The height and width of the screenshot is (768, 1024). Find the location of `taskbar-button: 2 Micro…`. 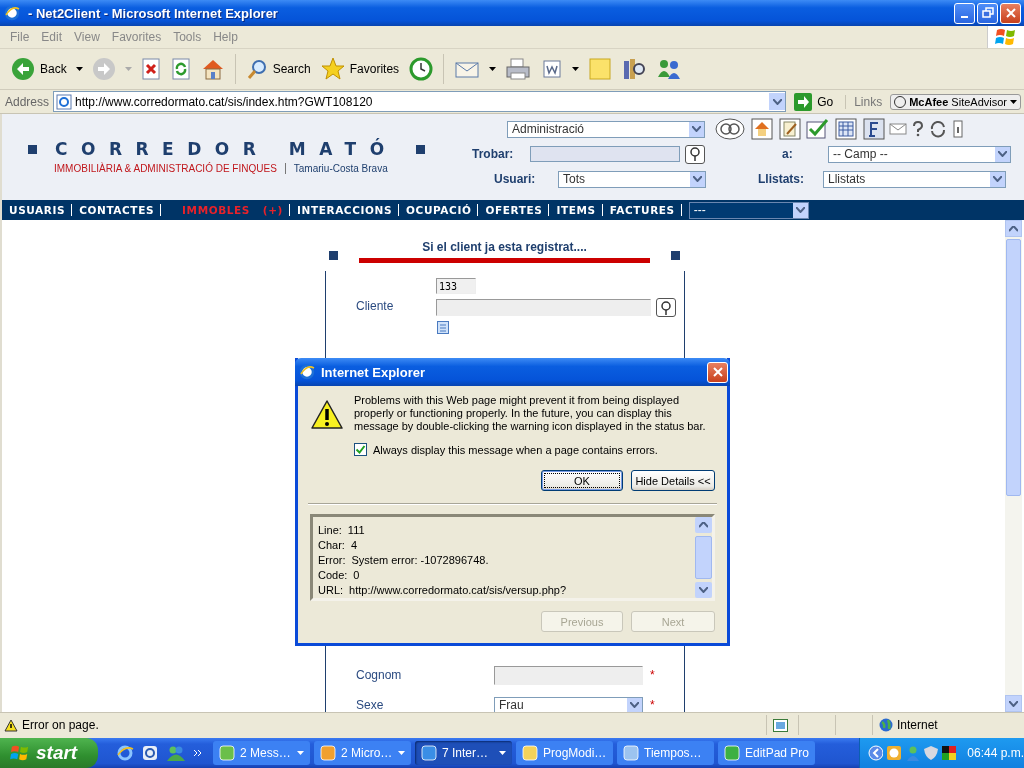

taskbar-button: 2 Micro… is located at coordinates (362, 753).